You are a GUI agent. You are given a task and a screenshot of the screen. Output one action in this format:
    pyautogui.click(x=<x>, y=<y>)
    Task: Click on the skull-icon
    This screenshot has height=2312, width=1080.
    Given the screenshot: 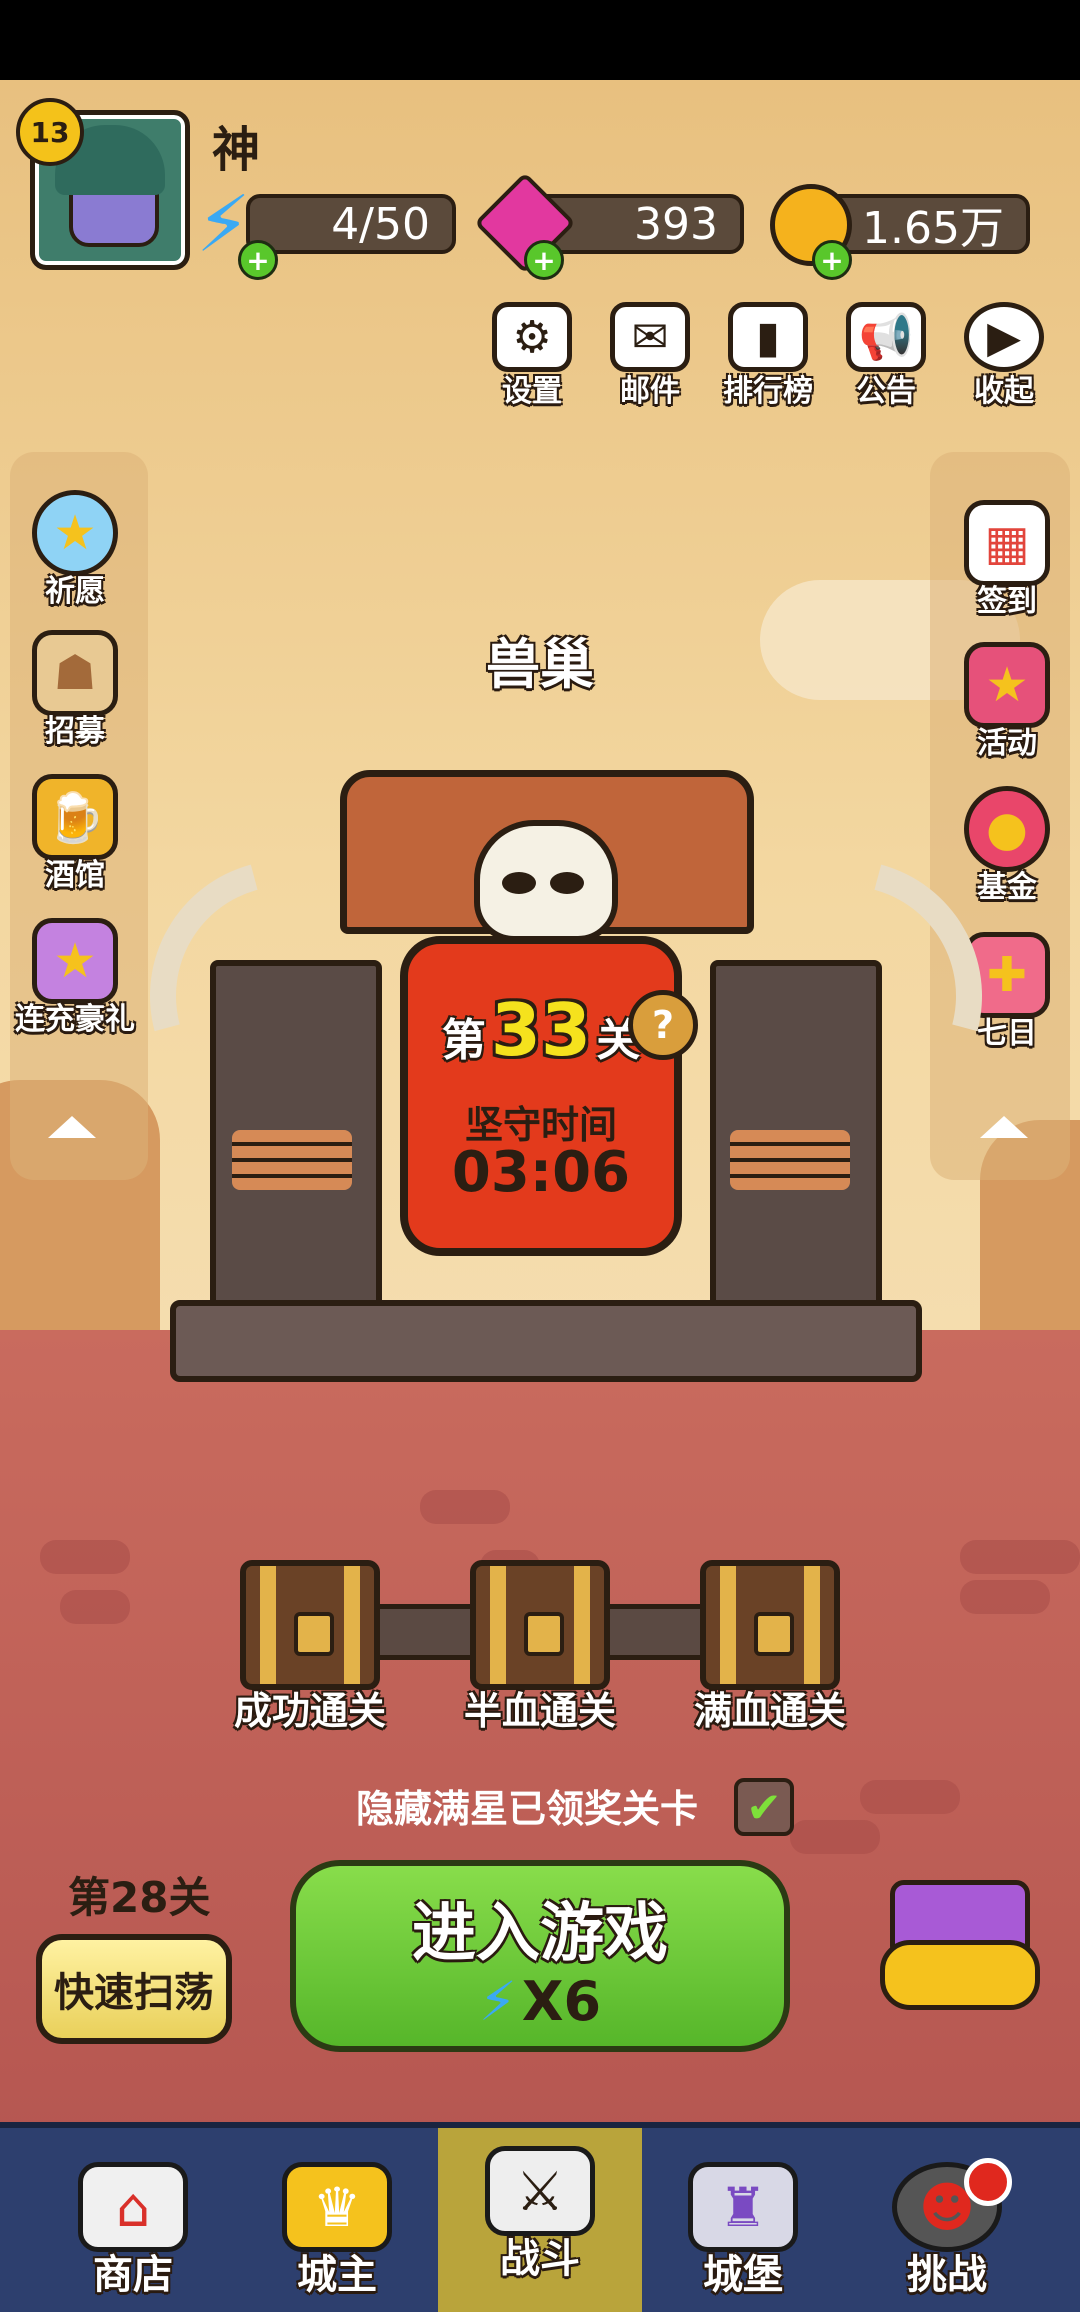 What is the action you would take?
    pyautogui.click(x=546, y=881)
    